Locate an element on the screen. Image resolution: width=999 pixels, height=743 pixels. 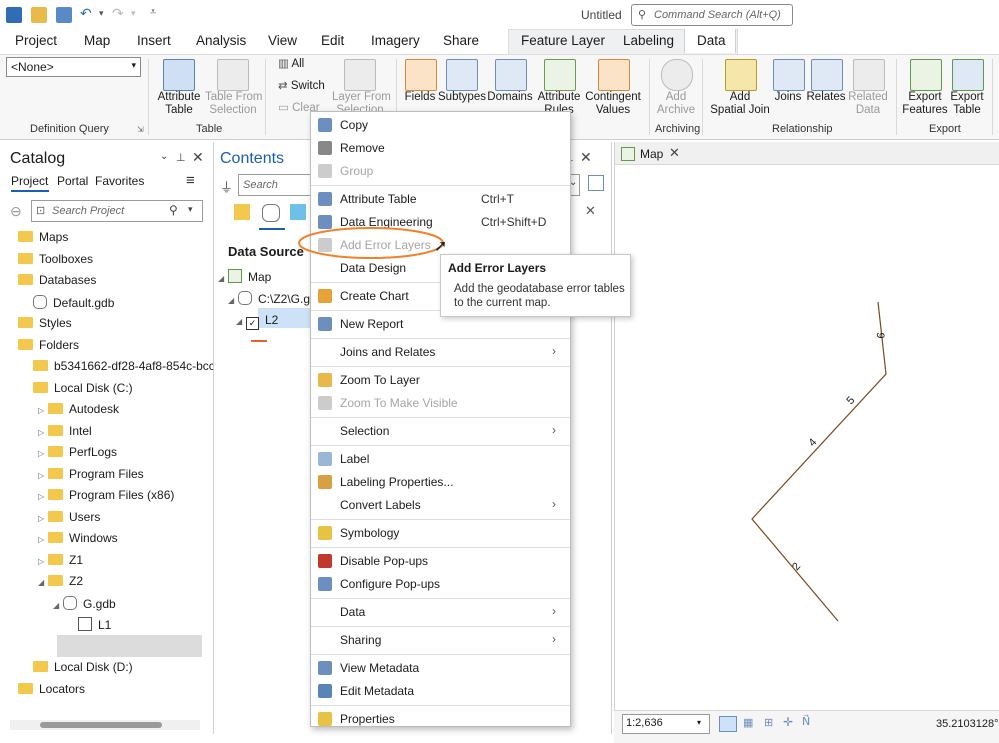
catalog-item: ▷ Z1 is located at coordinates (60, 560).